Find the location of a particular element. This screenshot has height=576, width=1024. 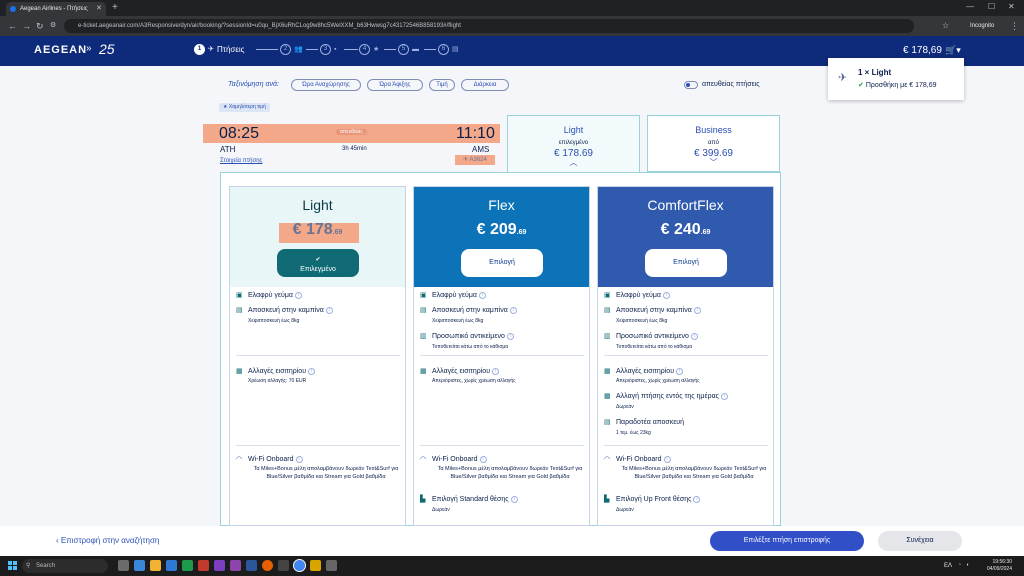

cabin-name: Light is located at coordinates (573, 130).